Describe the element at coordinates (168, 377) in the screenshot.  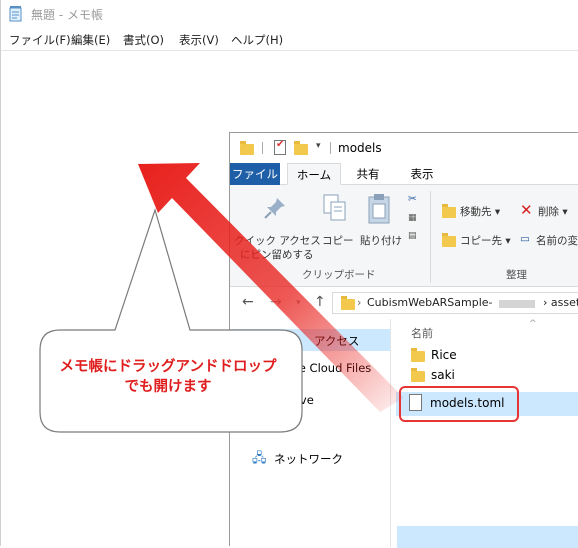
I see `callout-text: メモ帳にドラッグアンドドロップ でも開けます` at that location.